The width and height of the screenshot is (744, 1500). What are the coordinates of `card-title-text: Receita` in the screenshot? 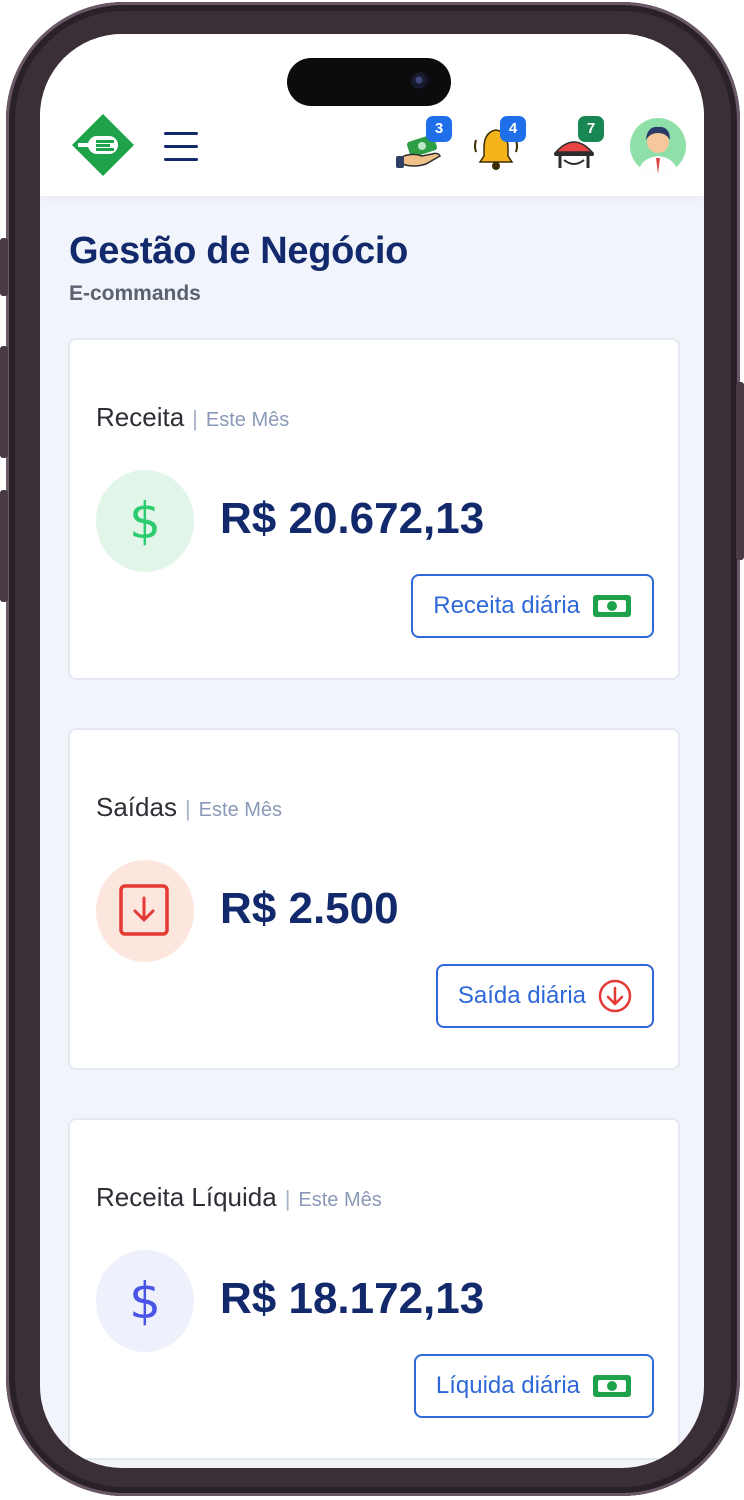 It's located at (140, 417).